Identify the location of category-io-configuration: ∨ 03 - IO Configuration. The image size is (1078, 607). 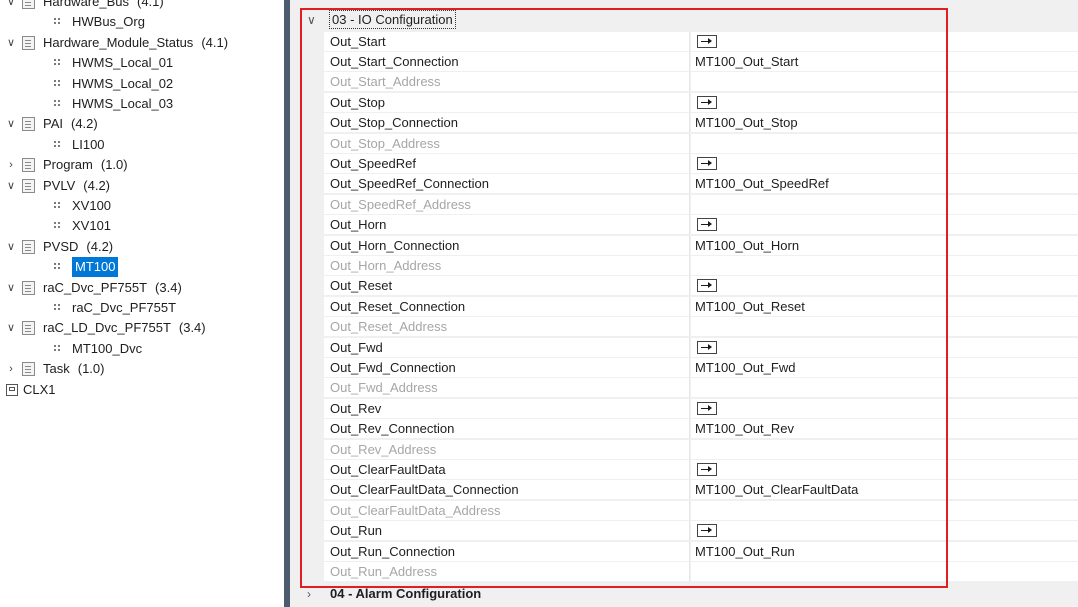
(684, 20).